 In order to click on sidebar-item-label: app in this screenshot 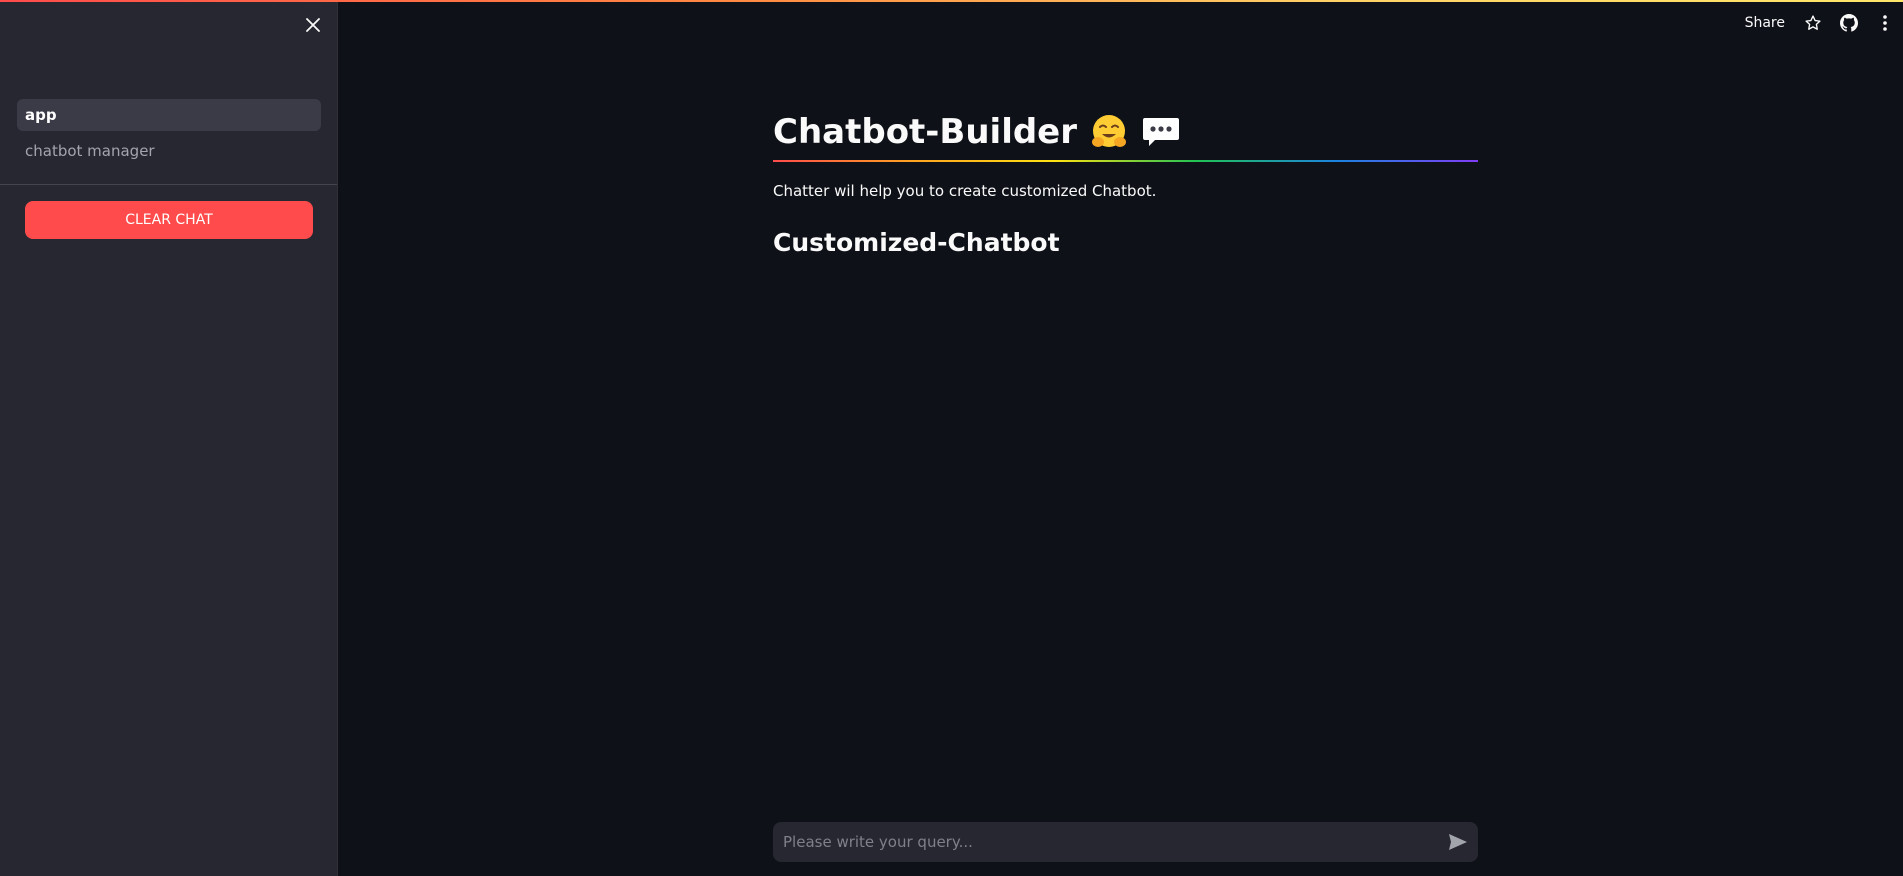, I will do `click(41, 115)`.